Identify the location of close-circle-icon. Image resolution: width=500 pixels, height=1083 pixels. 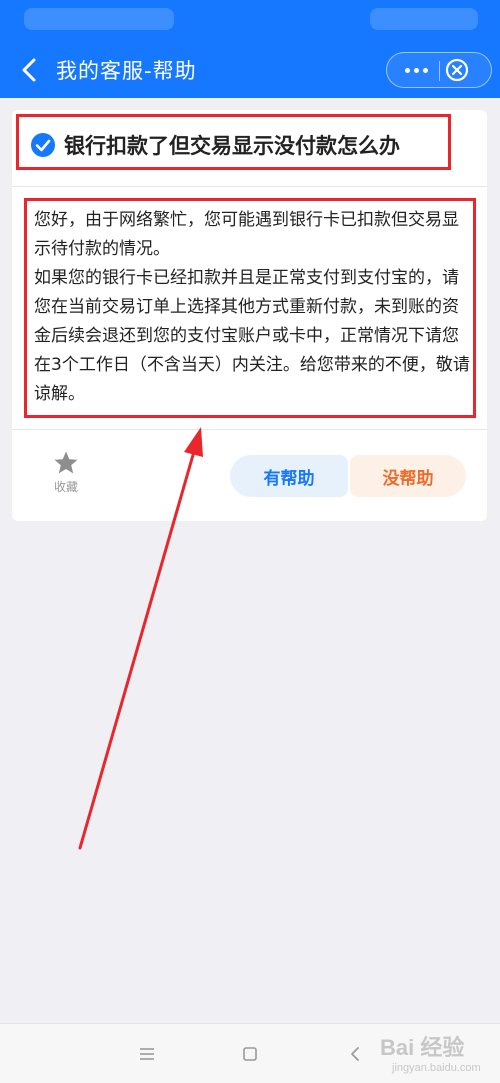
(457, 70).